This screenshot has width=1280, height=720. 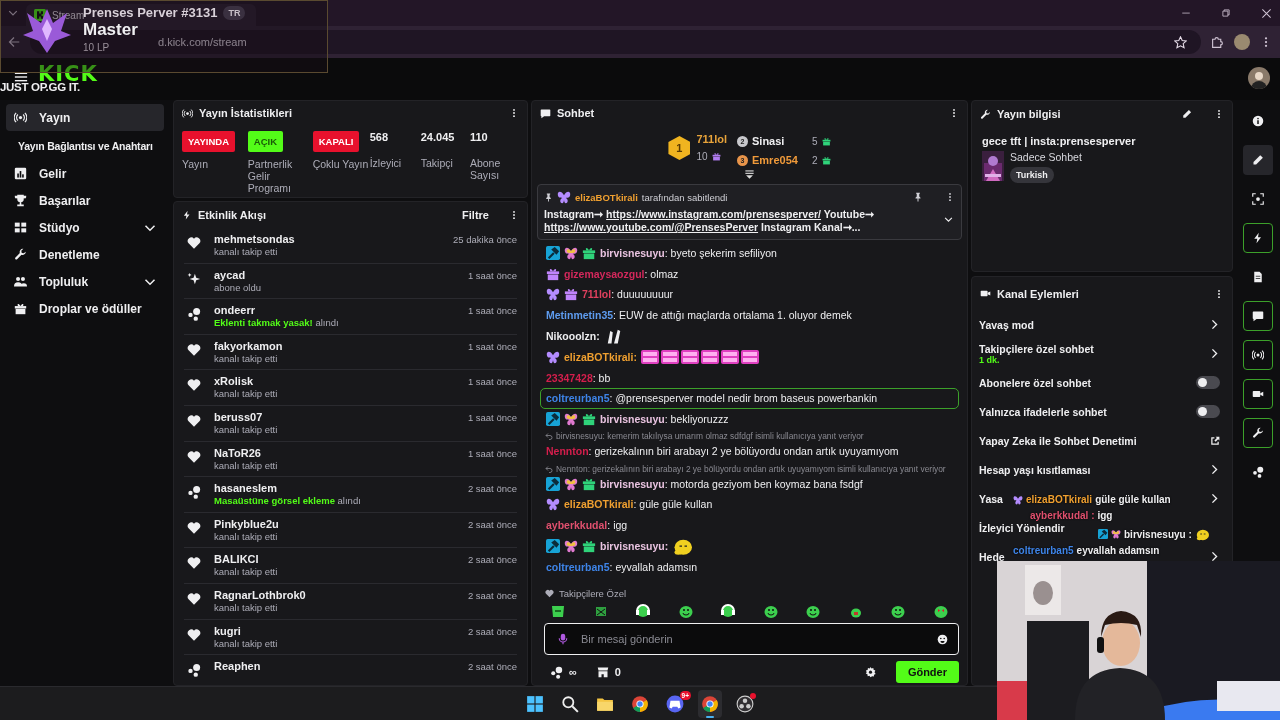 What do you see at coordinates (14, 42) in the screenshot?
I see `back-icon` at bounding box center [14, 42].